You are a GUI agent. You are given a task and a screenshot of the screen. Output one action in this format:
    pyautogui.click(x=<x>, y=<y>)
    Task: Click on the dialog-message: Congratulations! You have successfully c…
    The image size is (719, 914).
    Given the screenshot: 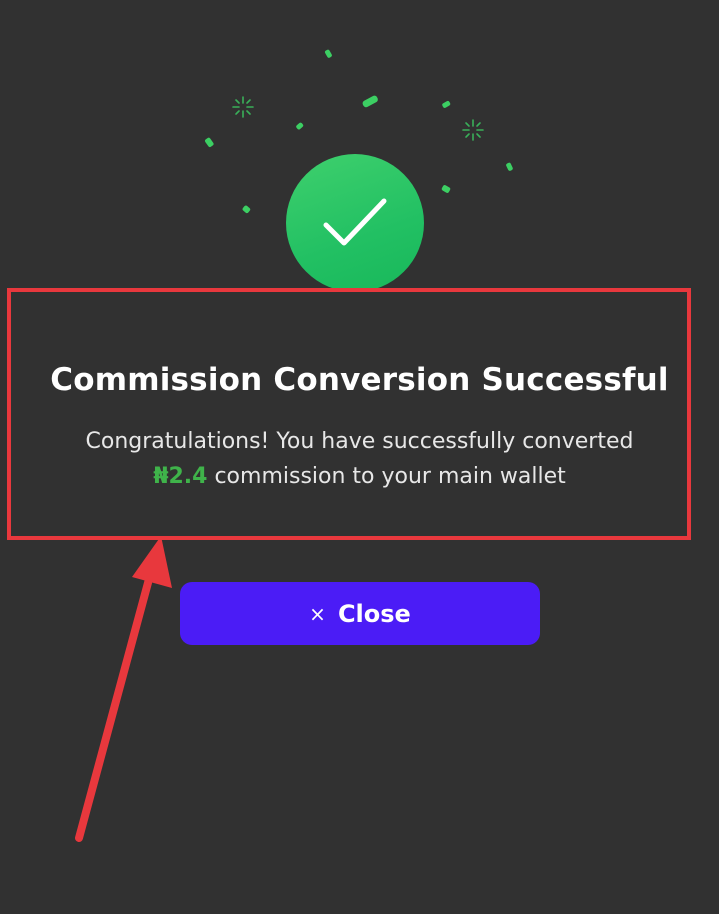 What is the action you would take?
    pyautogui.click(x=359, y=459)
    